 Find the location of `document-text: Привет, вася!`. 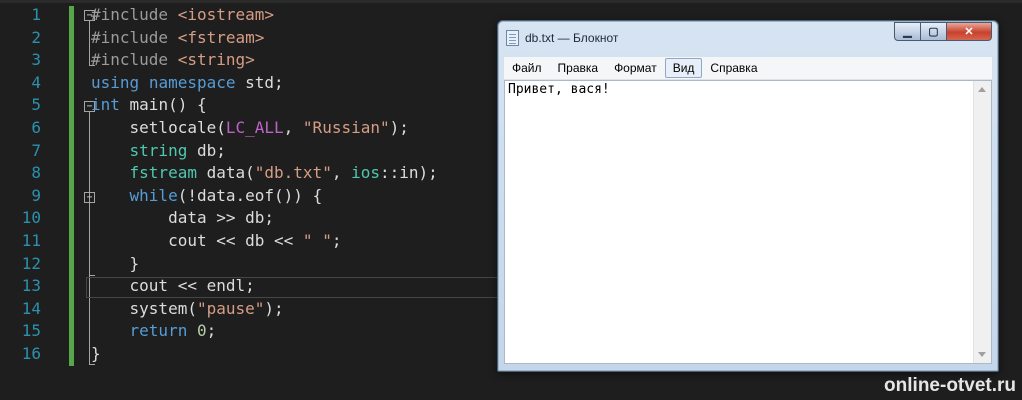

document-text: Привет, вася! is located at coordinates (559, 89).